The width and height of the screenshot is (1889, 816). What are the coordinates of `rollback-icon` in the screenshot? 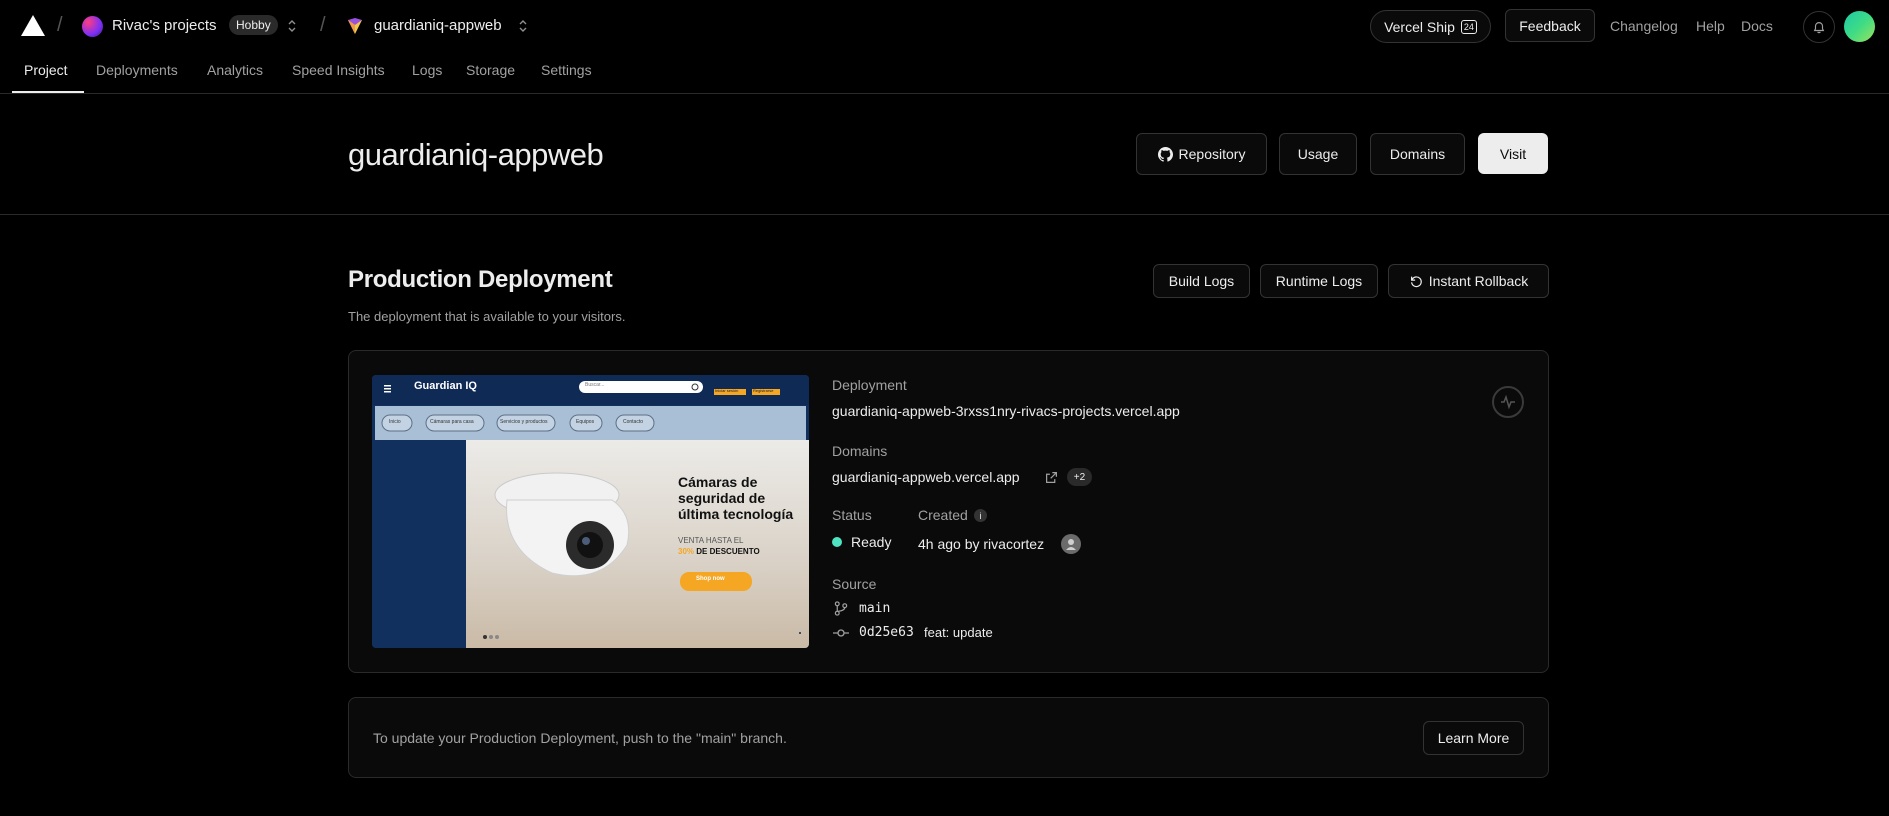 It's located at (1416, 282).